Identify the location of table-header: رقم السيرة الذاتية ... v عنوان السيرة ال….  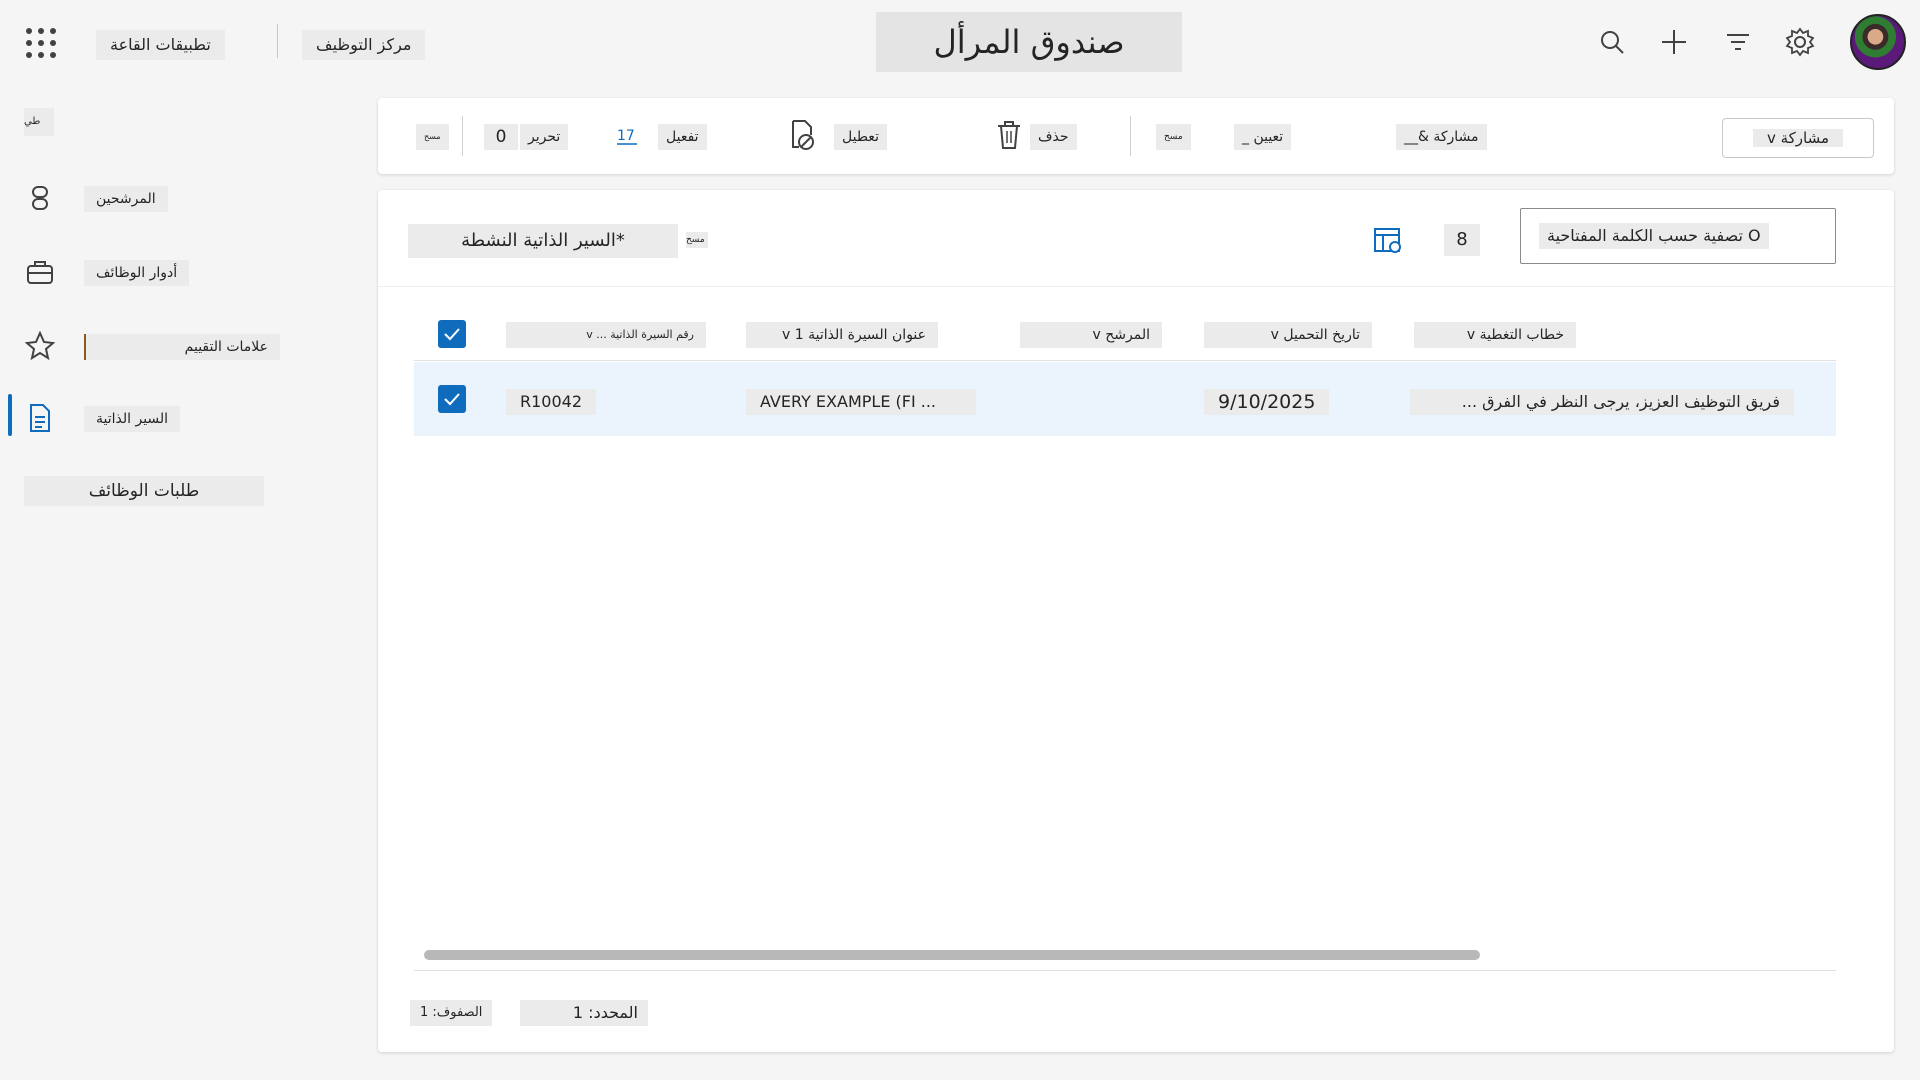
(1125, 332).